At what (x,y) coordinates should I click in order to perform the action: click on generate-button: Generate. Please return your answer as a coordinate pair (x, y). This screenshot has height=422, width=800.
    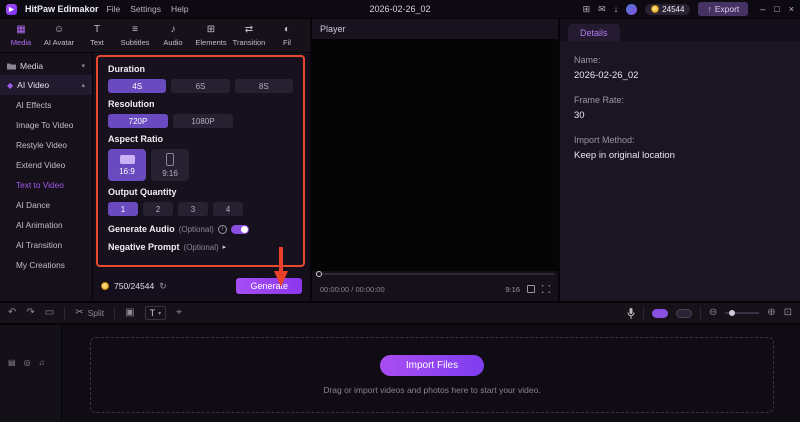
    Looking at the image, I should click on (269, 286).